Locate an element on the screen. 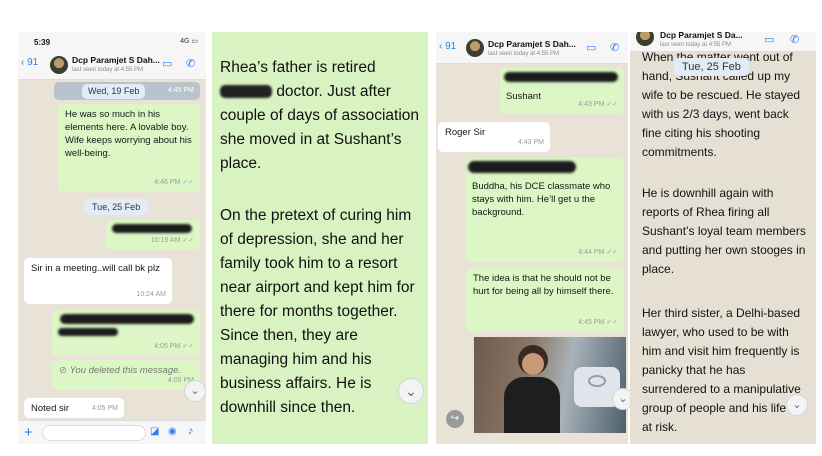  date-separator: Wed, 19 Feb is located at coordinates (114, 91).